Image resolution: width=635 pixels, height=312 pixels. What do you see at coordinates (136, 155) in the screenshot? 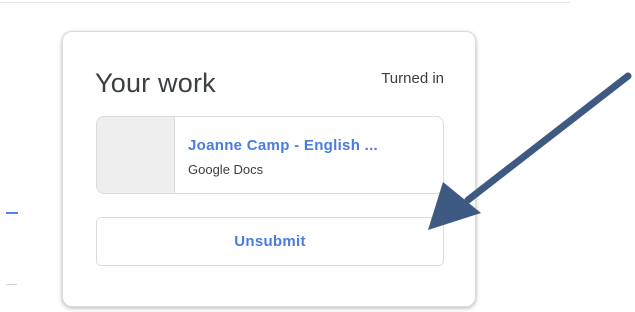
I see `attachment-thumbnail` at bounding box center [136, 155].